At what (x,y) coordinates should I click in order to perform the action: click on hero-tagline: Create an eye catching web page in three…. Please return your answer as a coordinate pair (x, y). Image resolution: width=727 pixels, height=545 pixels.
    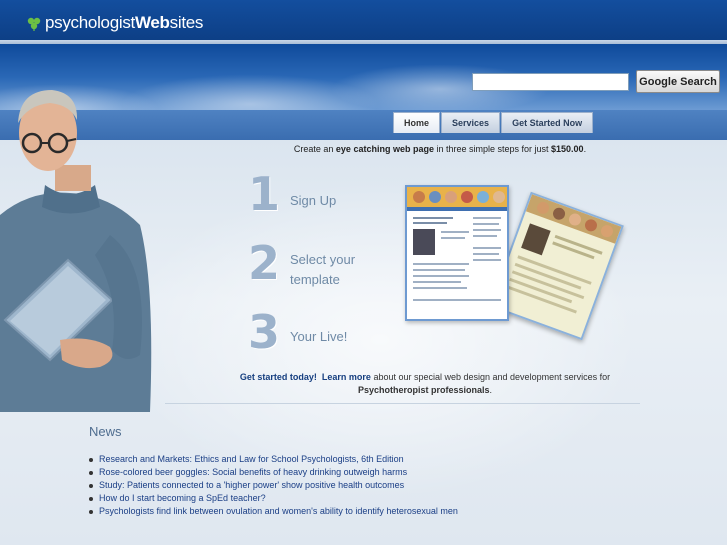
    Looking at the image, I should click on (438, 149).